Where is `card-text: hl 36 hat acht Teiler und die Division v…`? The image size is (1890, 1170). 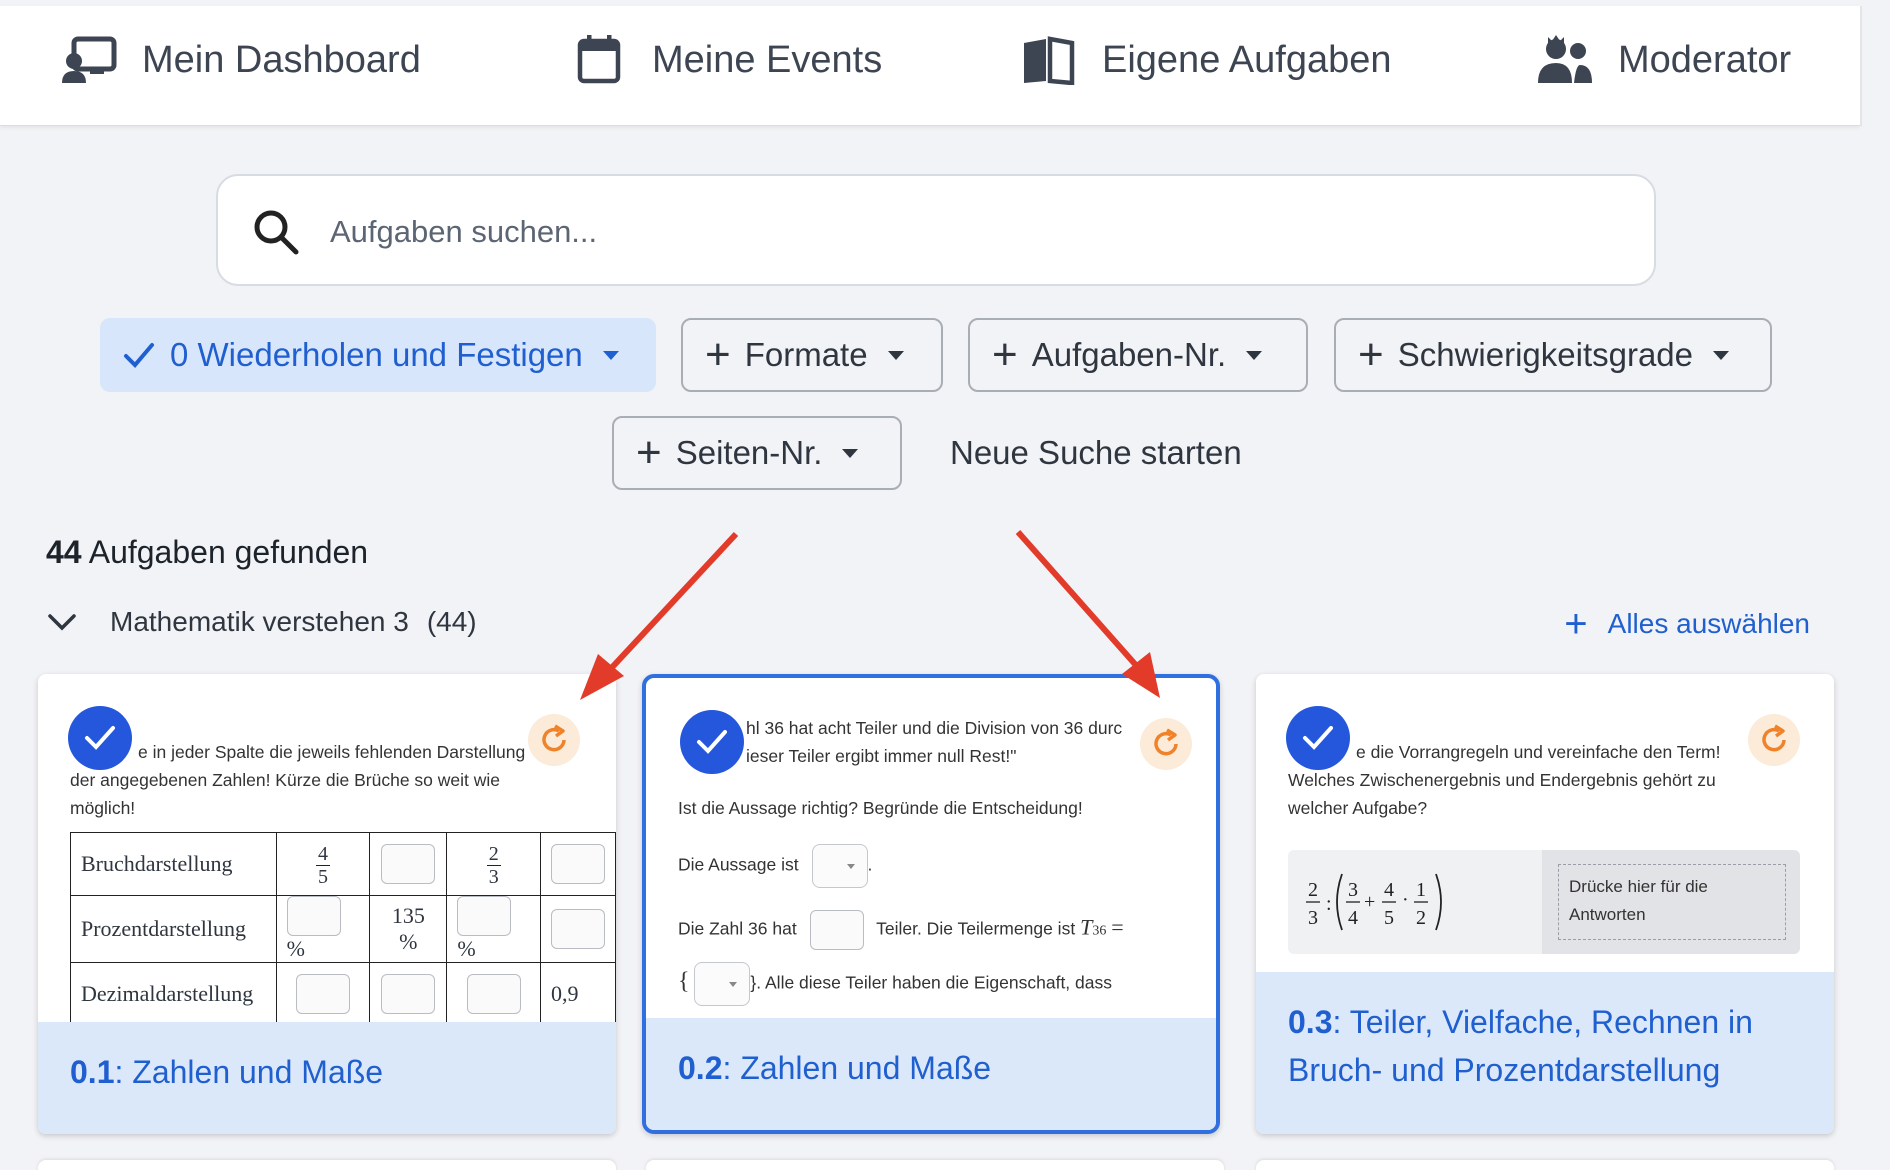 card-text: hl 36 hat acht Teiler und die Division v… is located at coordinates (934, 728).